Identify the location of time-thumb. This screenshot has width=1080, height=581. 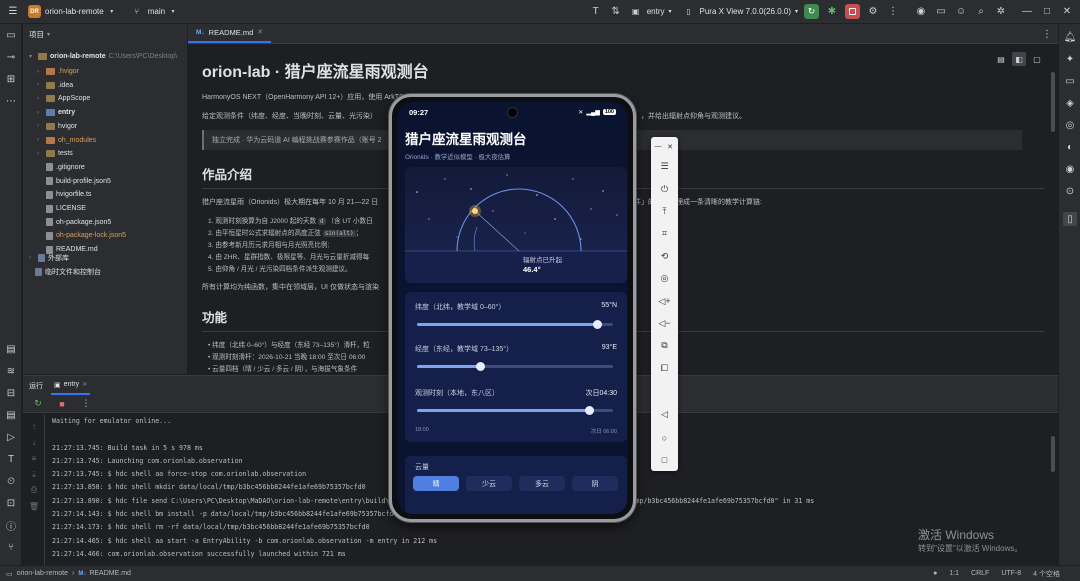
(589, 410).